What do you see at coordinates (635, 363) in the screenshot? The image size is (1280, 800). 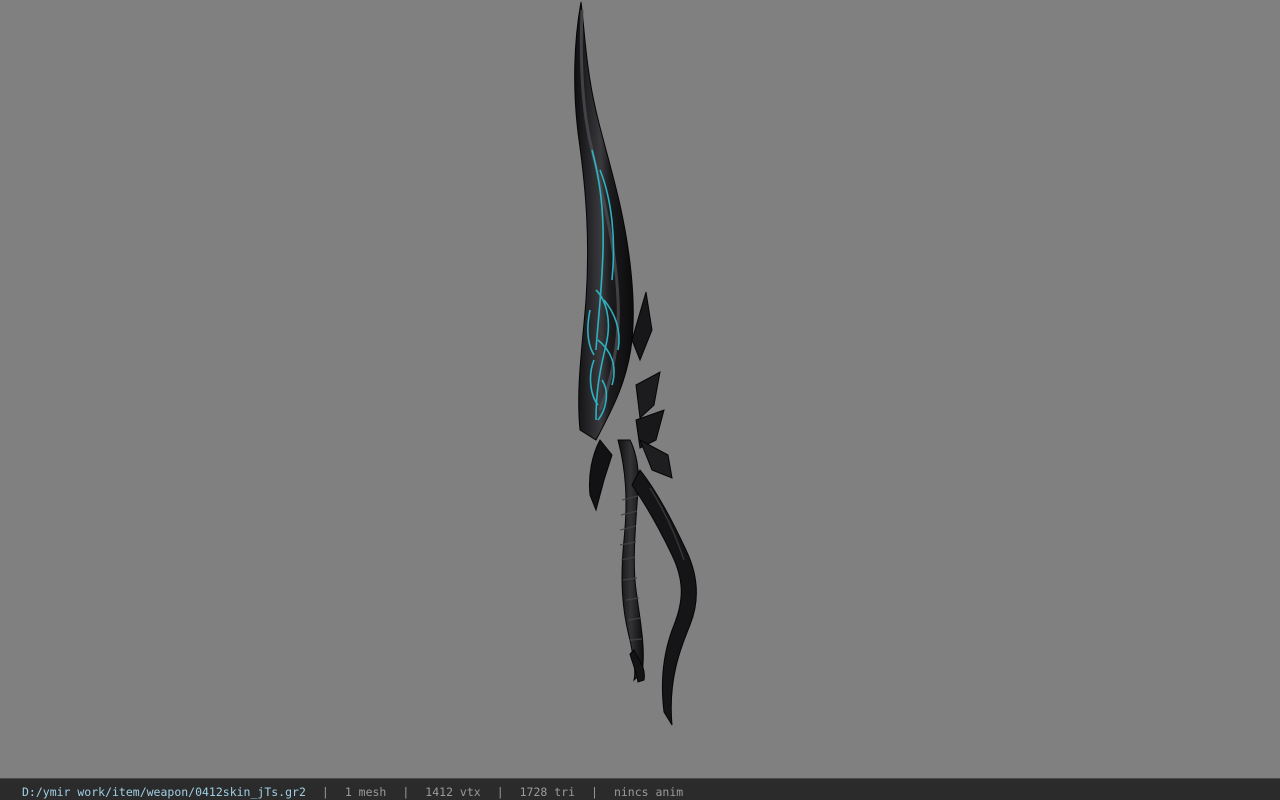 I see `weapon-model` at bounding box center [635, 363].